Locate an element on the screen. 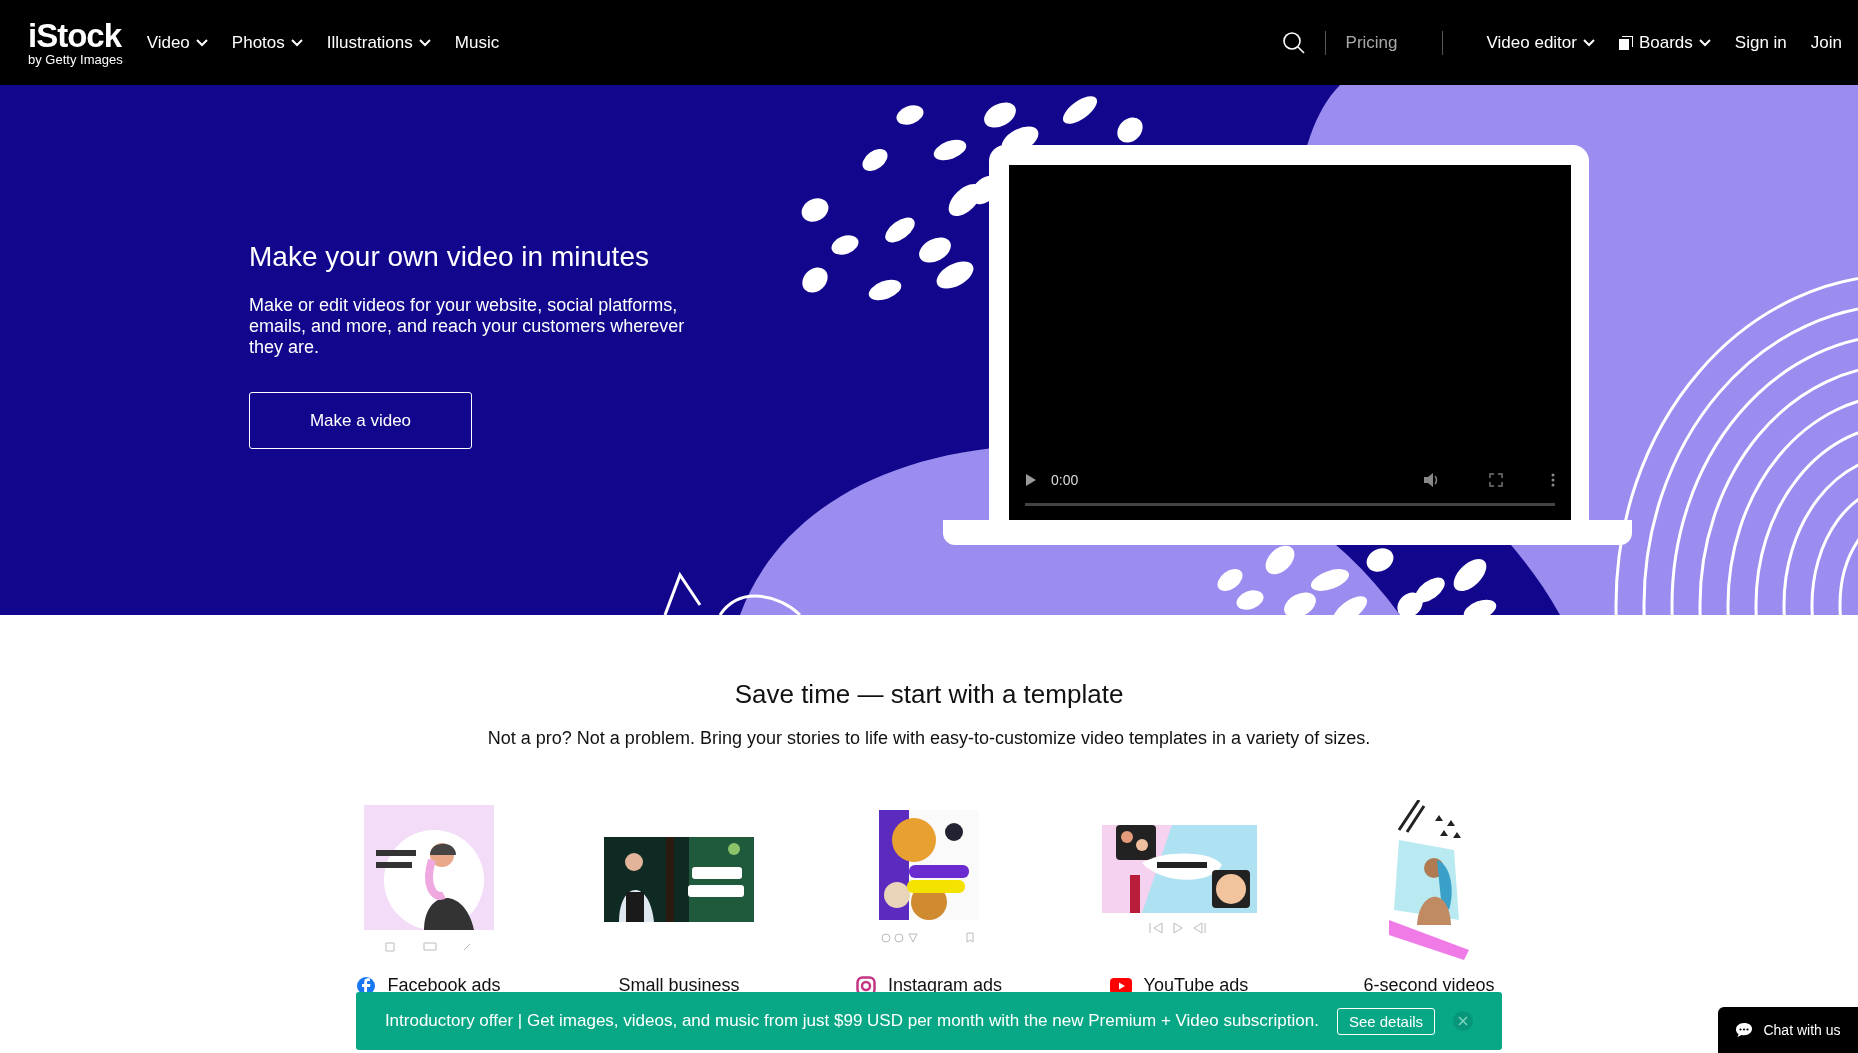 This screenshot has height=1053, width=1858. logo-tagline: by Getty Images is located at coordinates (75, 59).